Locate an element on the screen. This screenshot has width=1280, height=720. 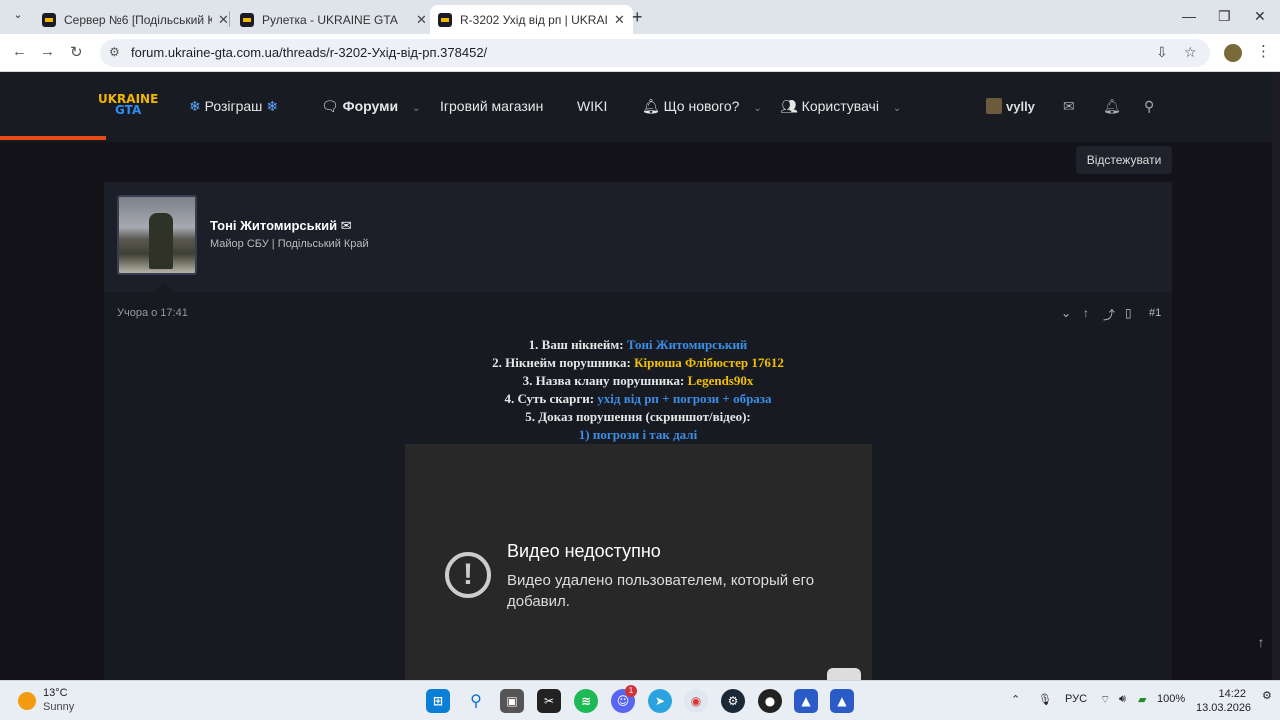
site-info-icon: ⚙ is located at coordinates (114, 52).